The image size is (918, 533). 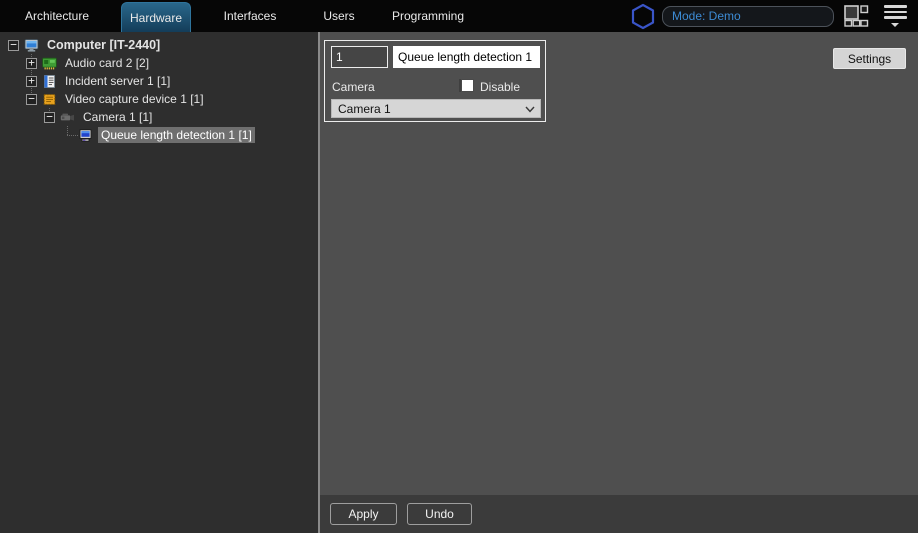 I want to click on object-name-field, so click(x=466, y=57).